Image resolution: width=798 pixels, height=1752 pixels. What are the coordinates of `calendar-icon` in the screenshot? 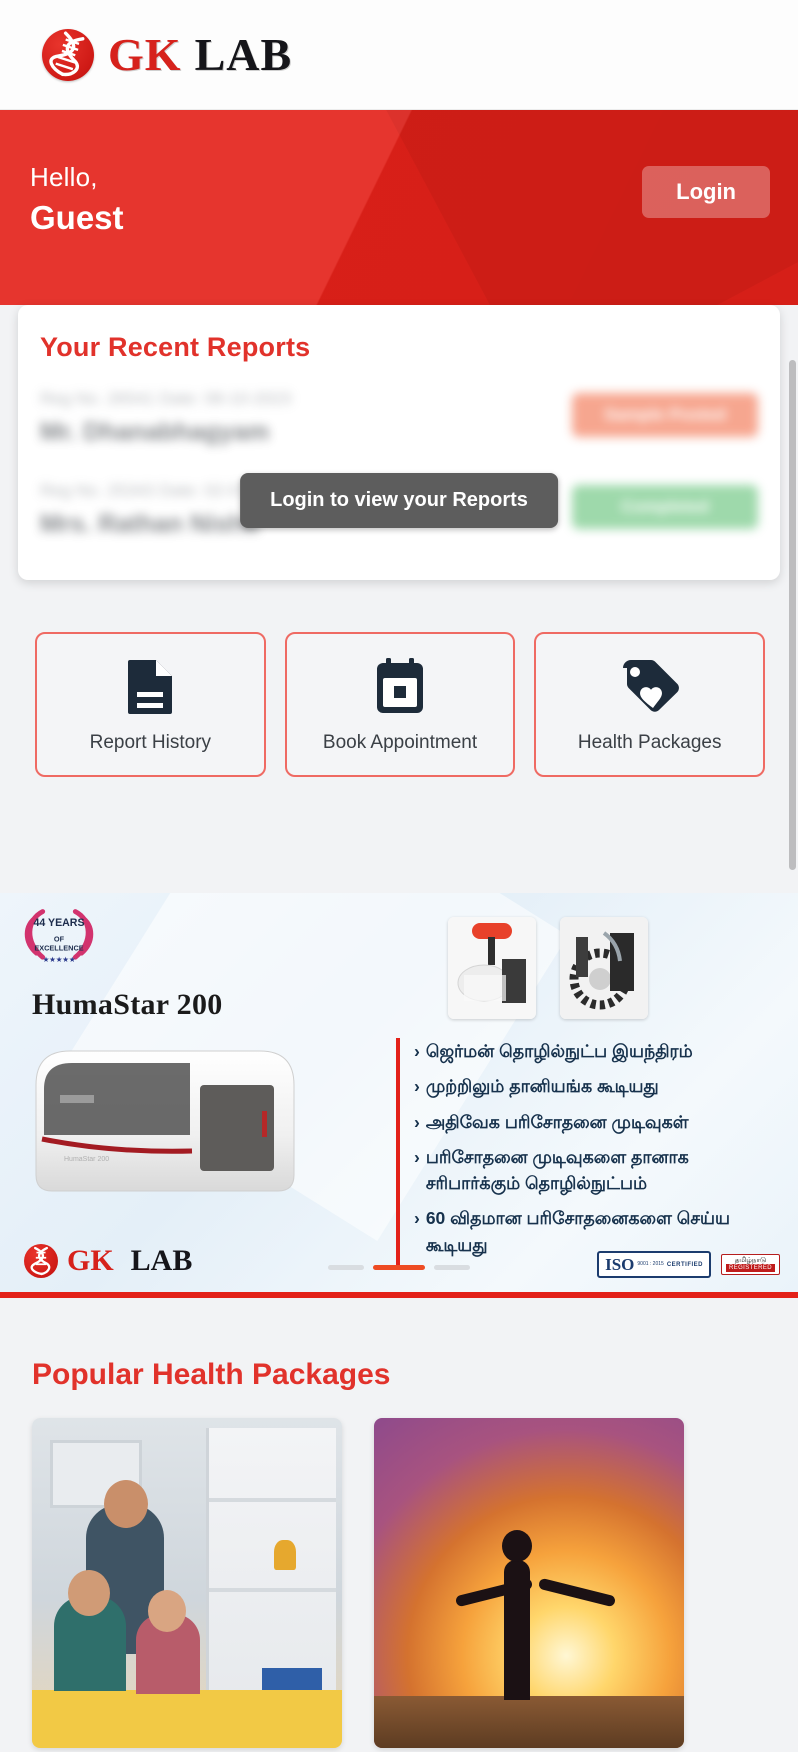 It's located at (400, 685).